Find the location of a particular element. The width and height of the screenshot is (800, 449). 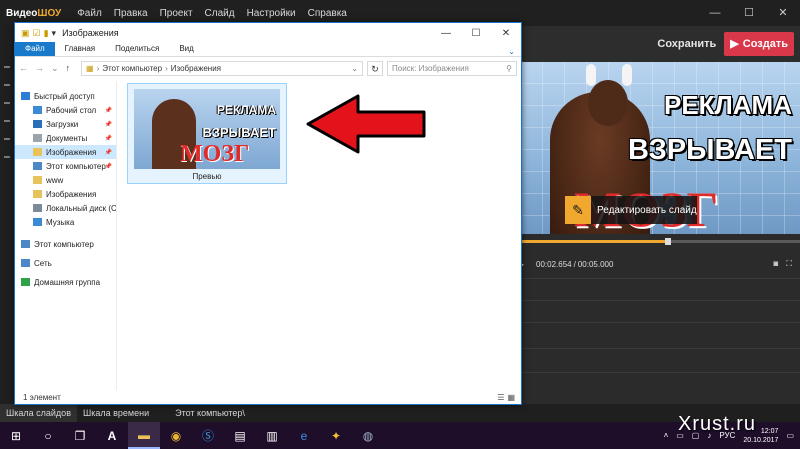

time-total: 00:05.000 is located at coordinates (595, 264).